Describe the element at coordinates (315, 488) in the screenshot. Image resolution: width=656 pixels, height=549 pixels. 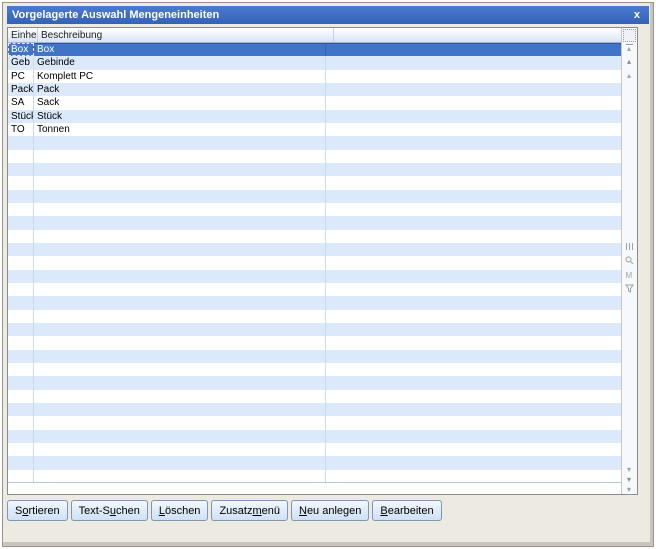
I see `grid-footer-bar` at that location.